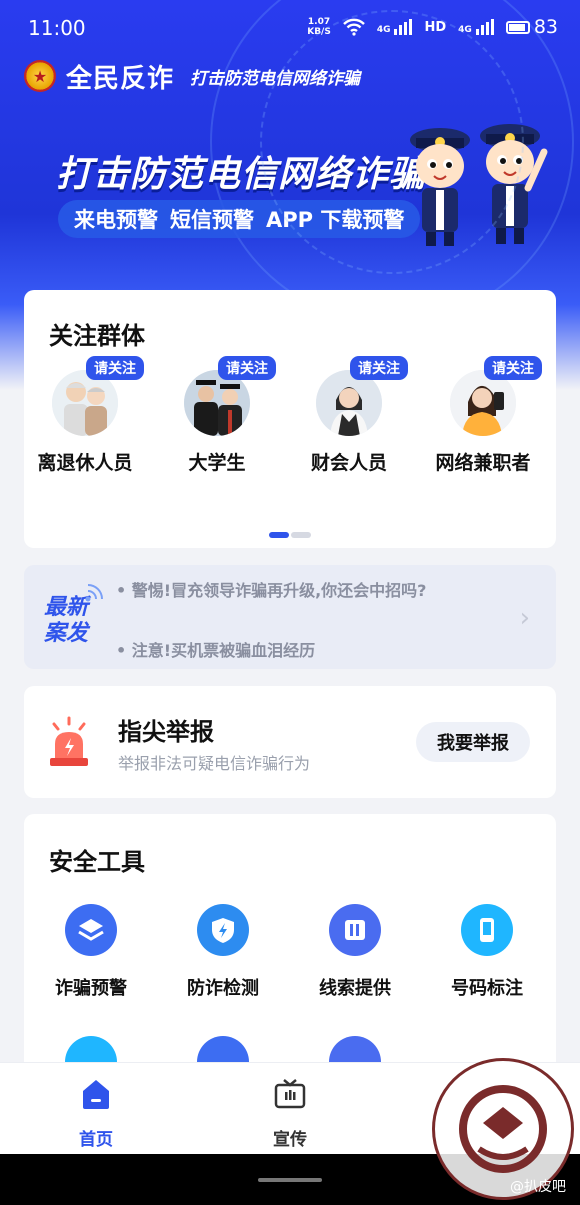  Describe the element at coordinates (85, 463) in the screenshot. I see `group-label: 离退休人员` at that location.